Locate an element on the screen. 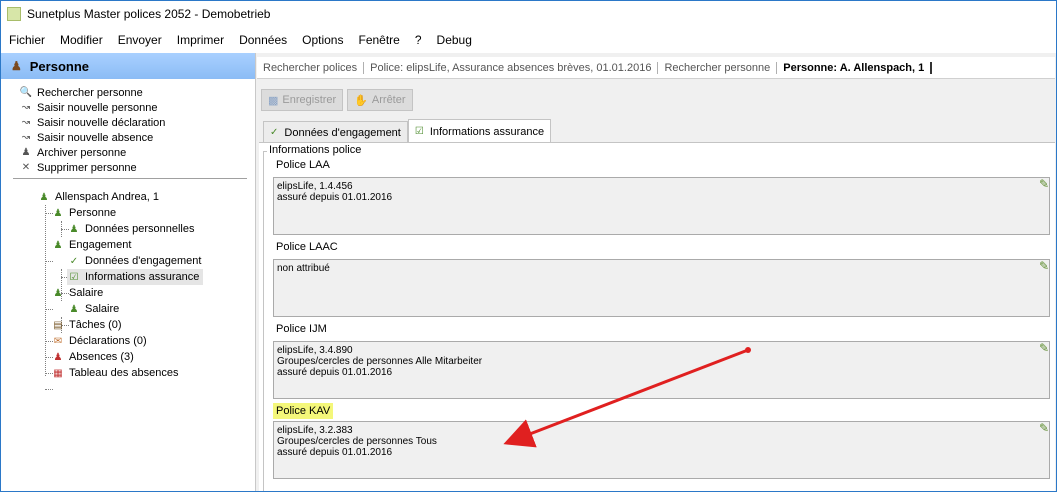 The width and height of the screenshot is (1057, 492). policy-line: elipsLife, 3.2.383 is located at coordinates (315, 430).